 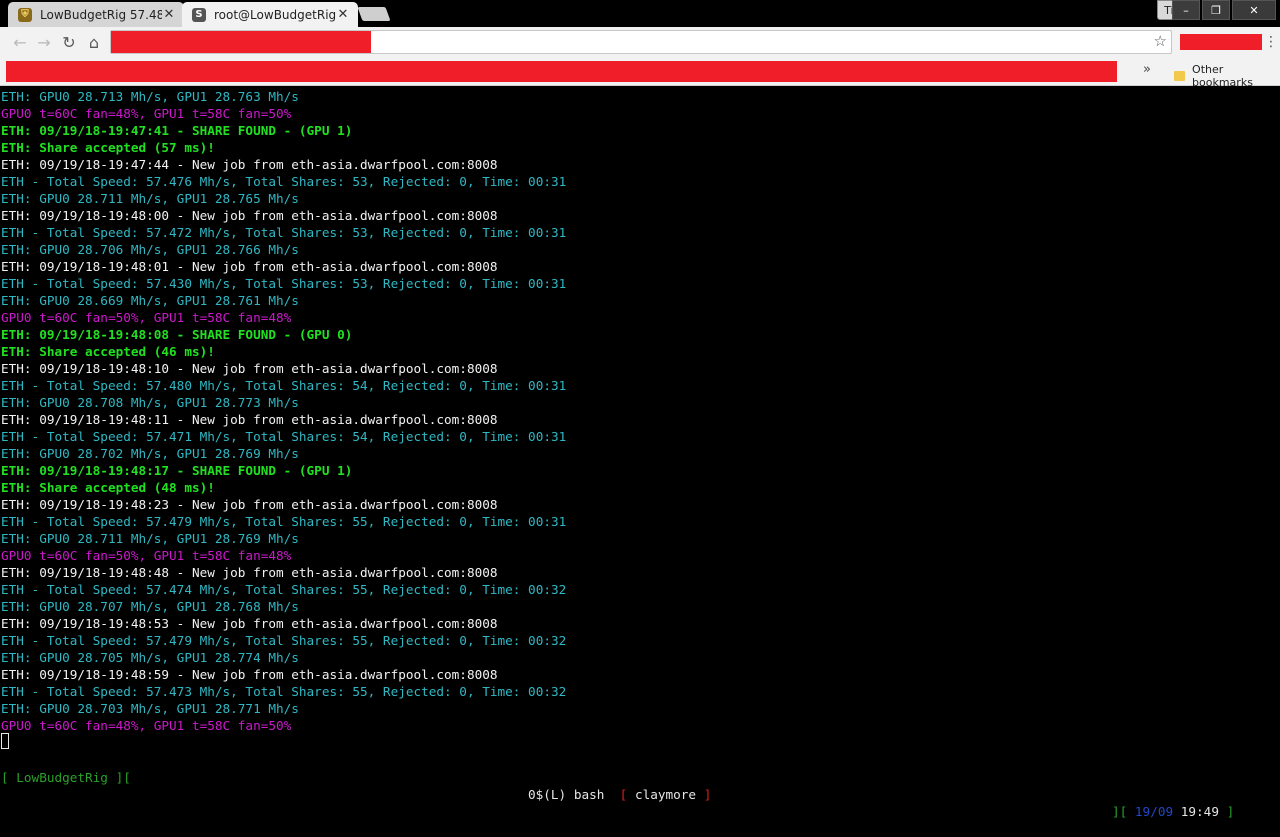 I want to click on terminal-line: ETH: GPU0 28.702 Mh/s, GPU1 28.769 Mh/s, so click(x=150, y=453).